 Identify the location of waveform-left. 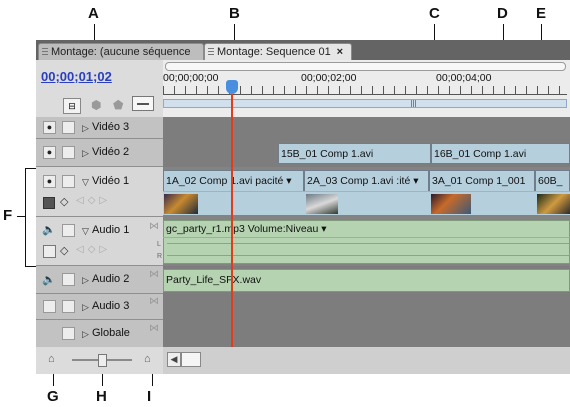
(368, 243).